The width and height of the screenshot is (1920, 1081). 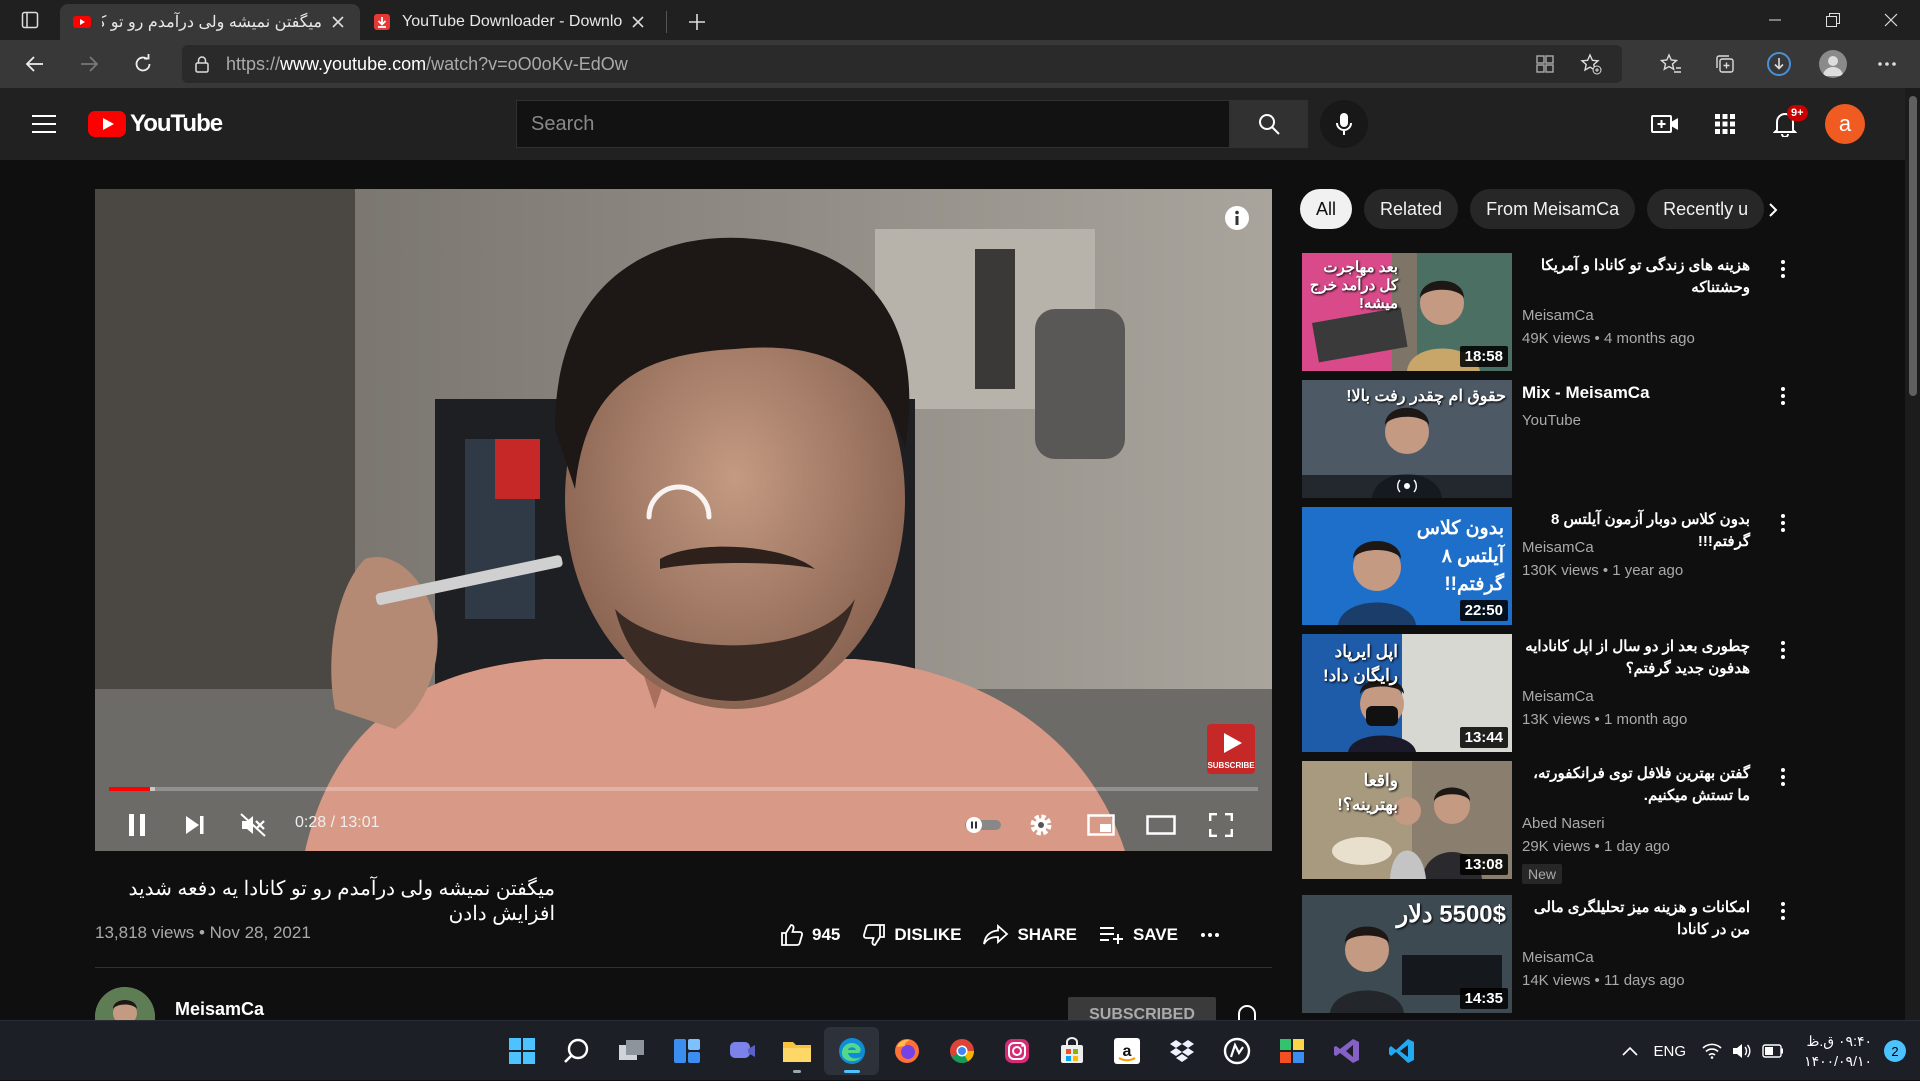 I want to click on settings-button, so click(x=1041, y=825).